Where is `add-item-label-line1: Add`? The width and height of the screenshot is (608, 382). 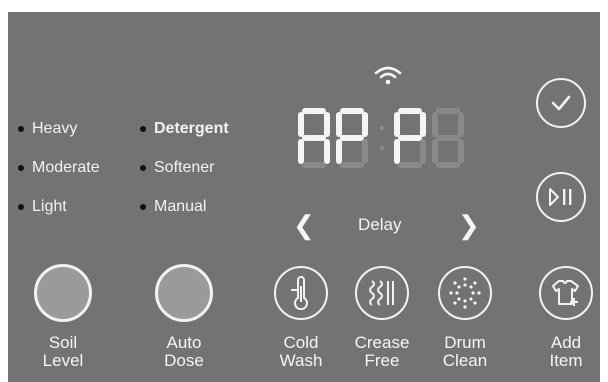
add-item-label-line1: Add is located at coordinates (566, 342).